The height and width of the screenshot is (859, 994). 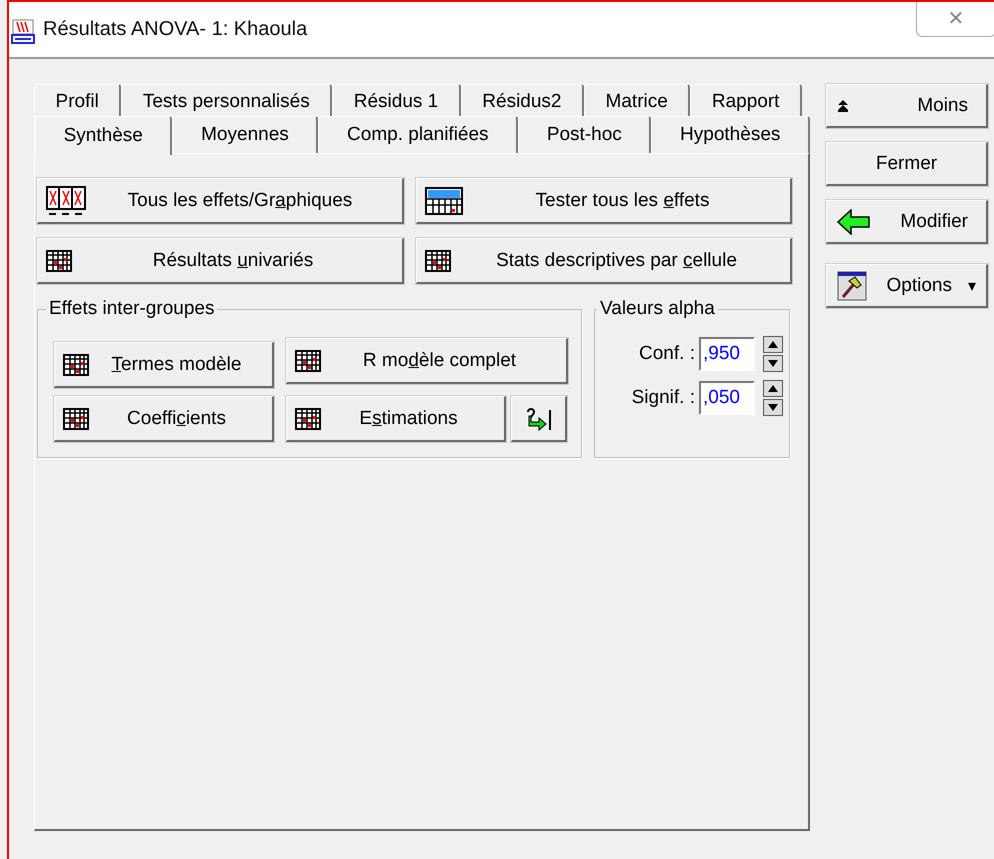 I want to click on action-button: R modèle complet, so click(x=427, y=361).